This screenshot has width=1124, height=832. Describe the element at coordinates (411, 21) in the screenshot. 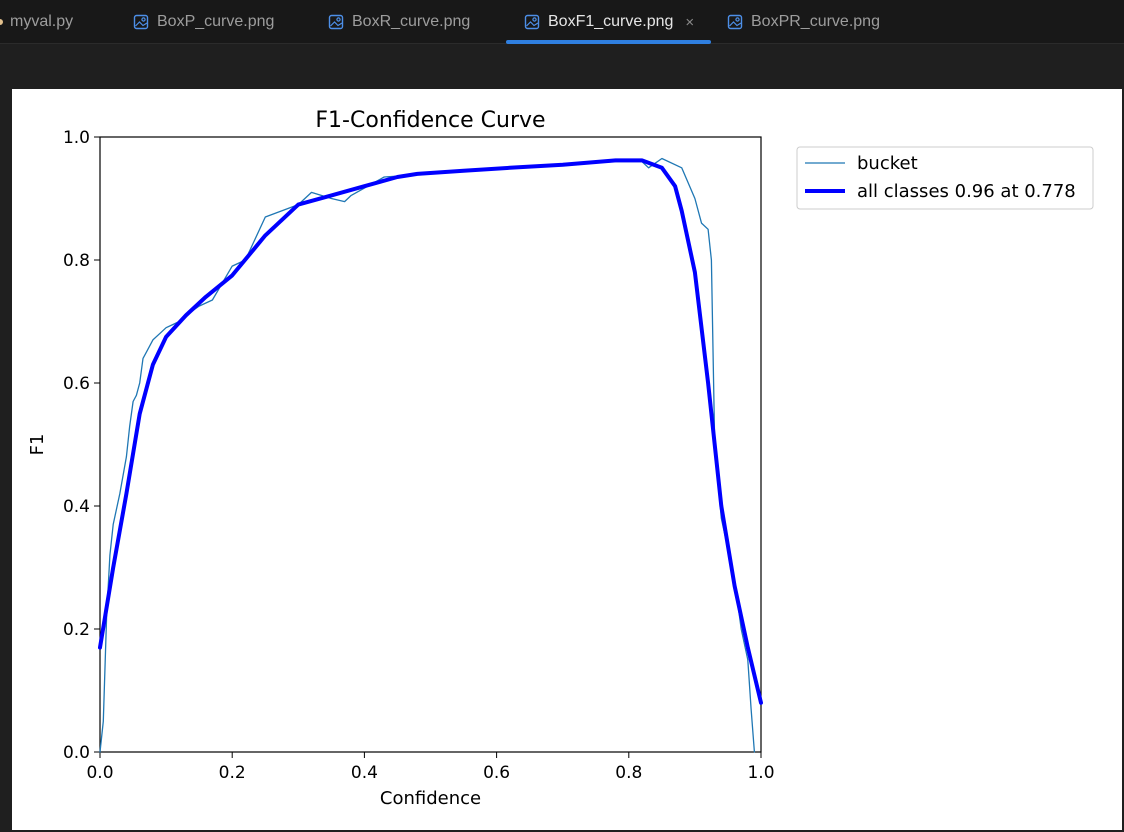

I see `tab-label: BoxR_curve.png` at that location.